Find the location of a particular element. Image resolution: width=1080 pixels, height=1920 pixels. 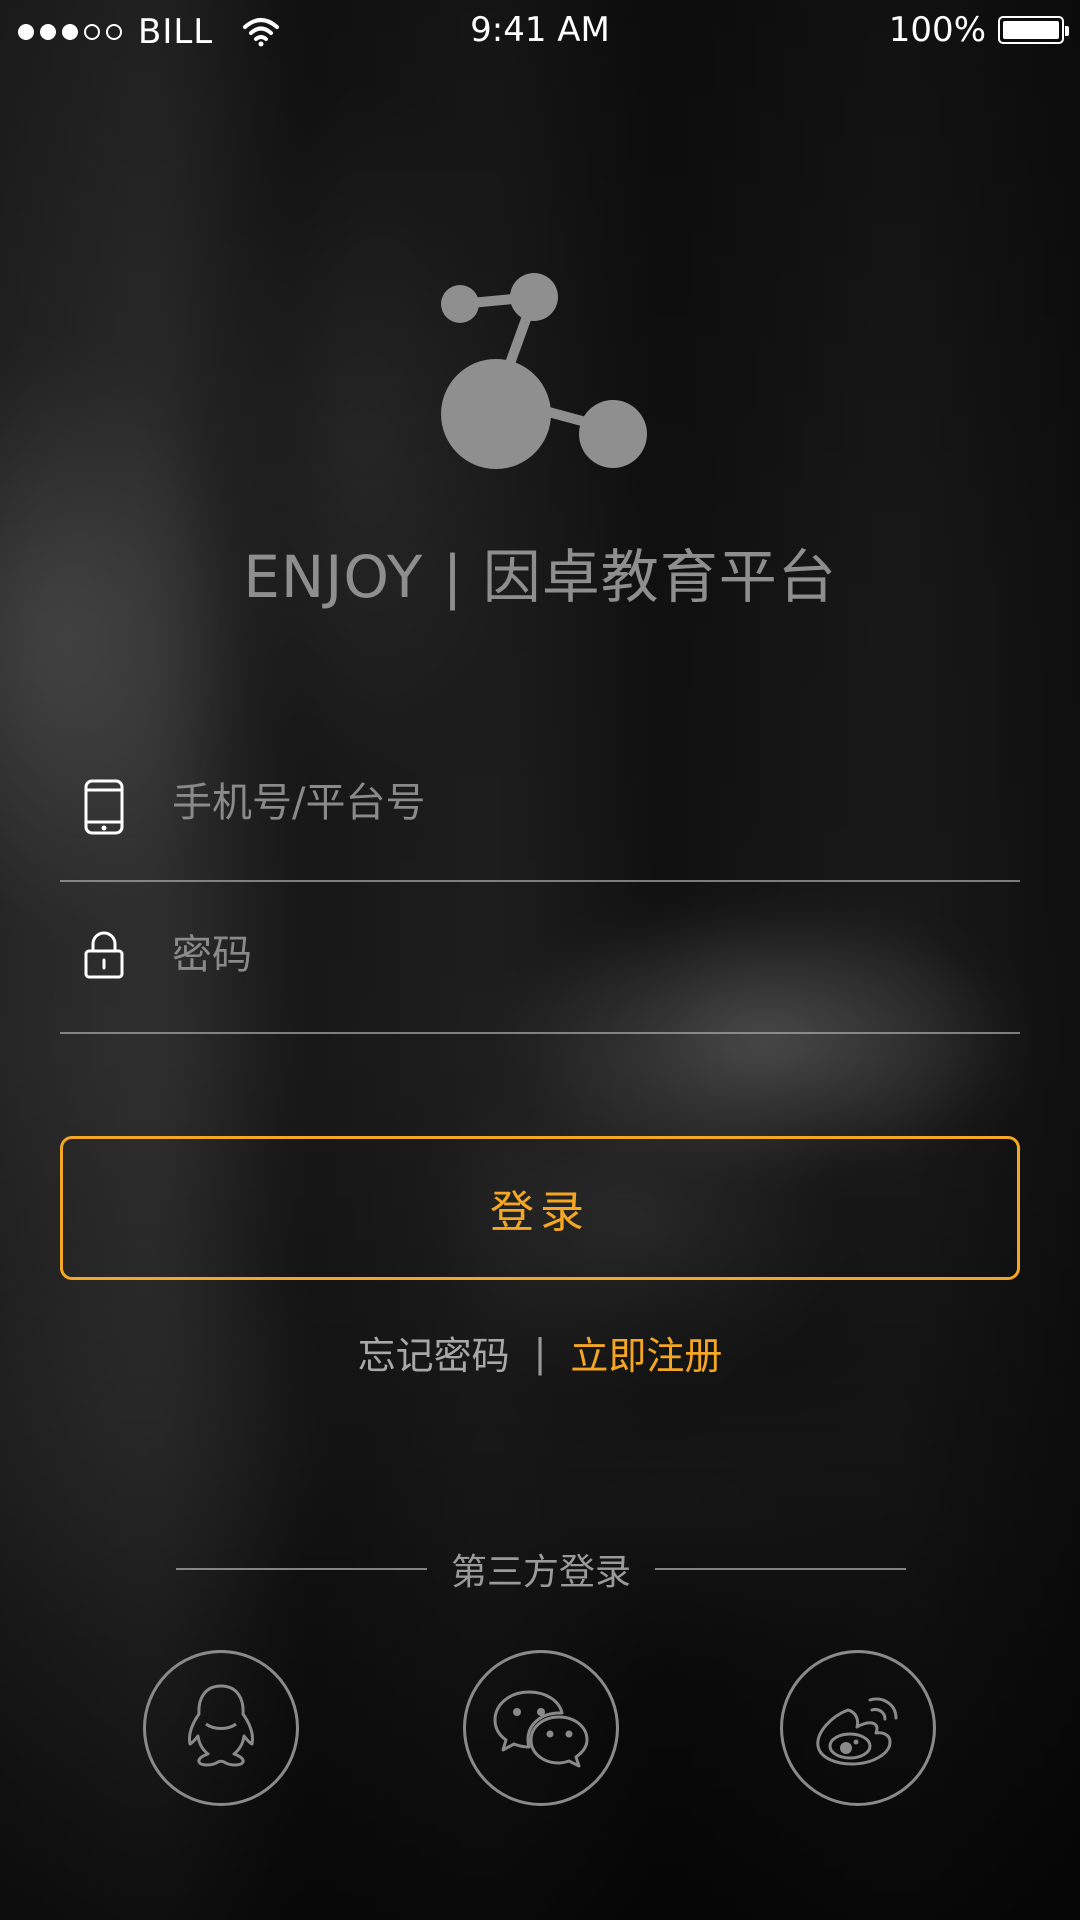

wechat-login-button is located at coordinates (541, 1728).